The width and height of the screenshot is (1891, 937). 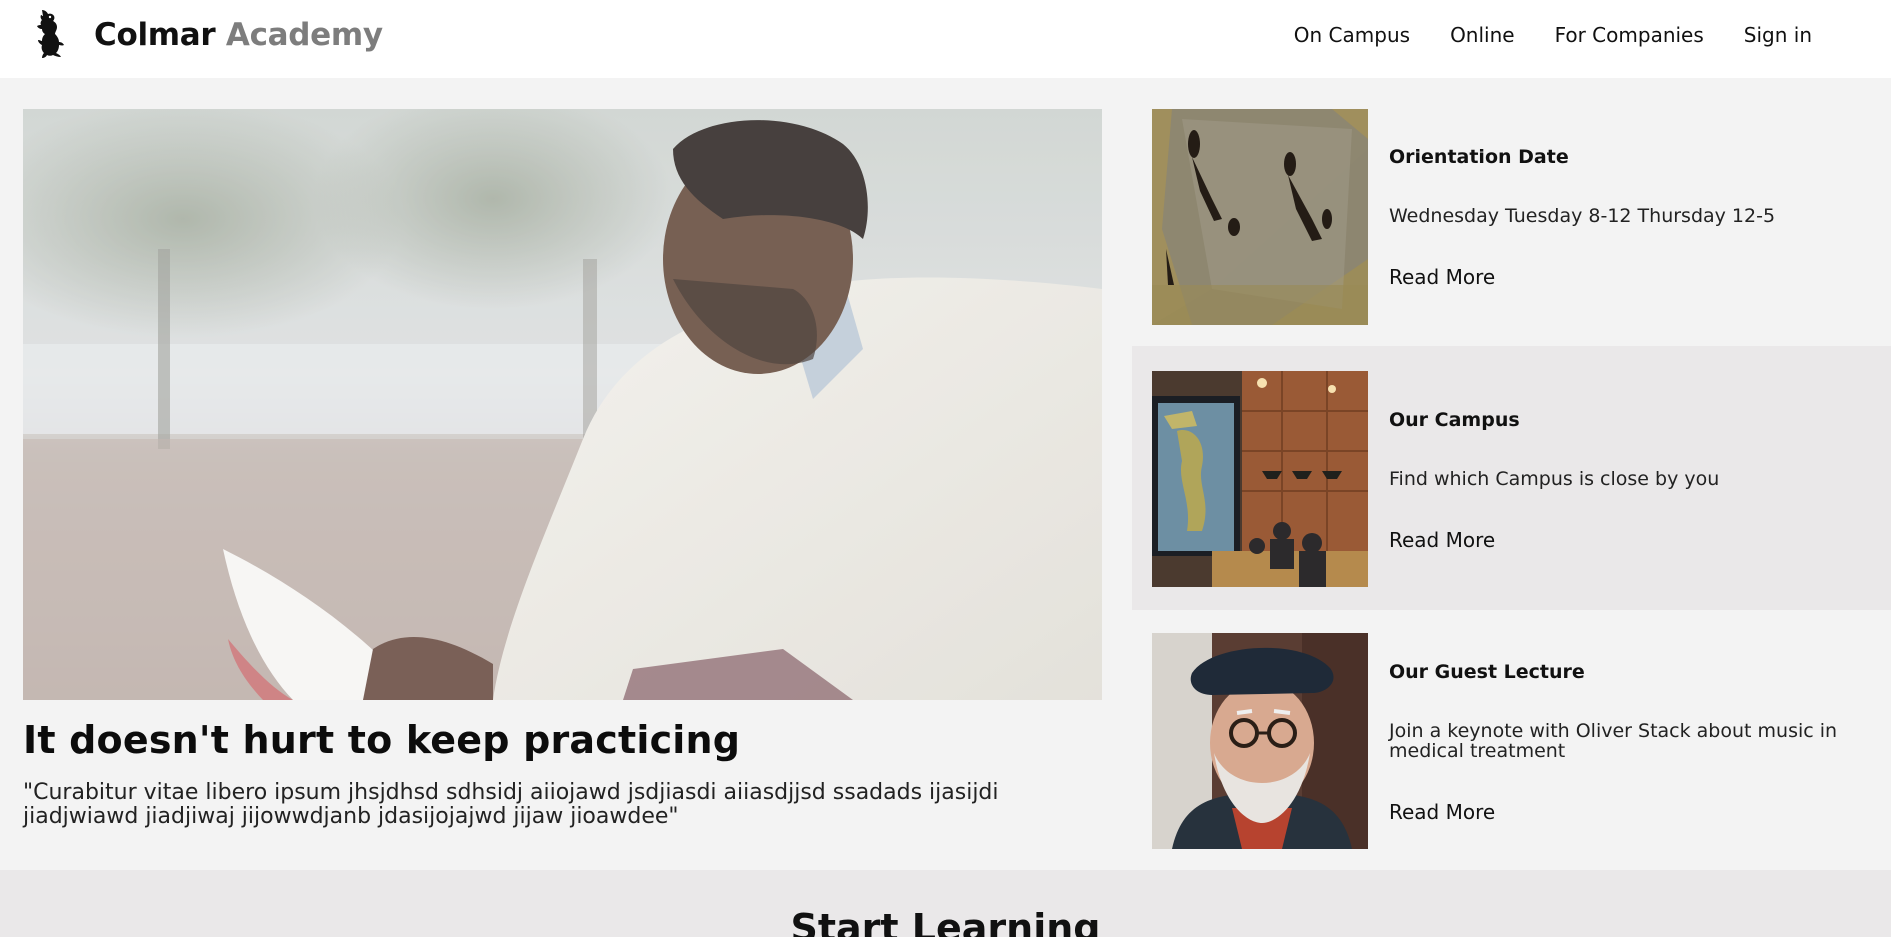 I want to click on brand-name: Colmar Academy, so click(x=238, y=35).